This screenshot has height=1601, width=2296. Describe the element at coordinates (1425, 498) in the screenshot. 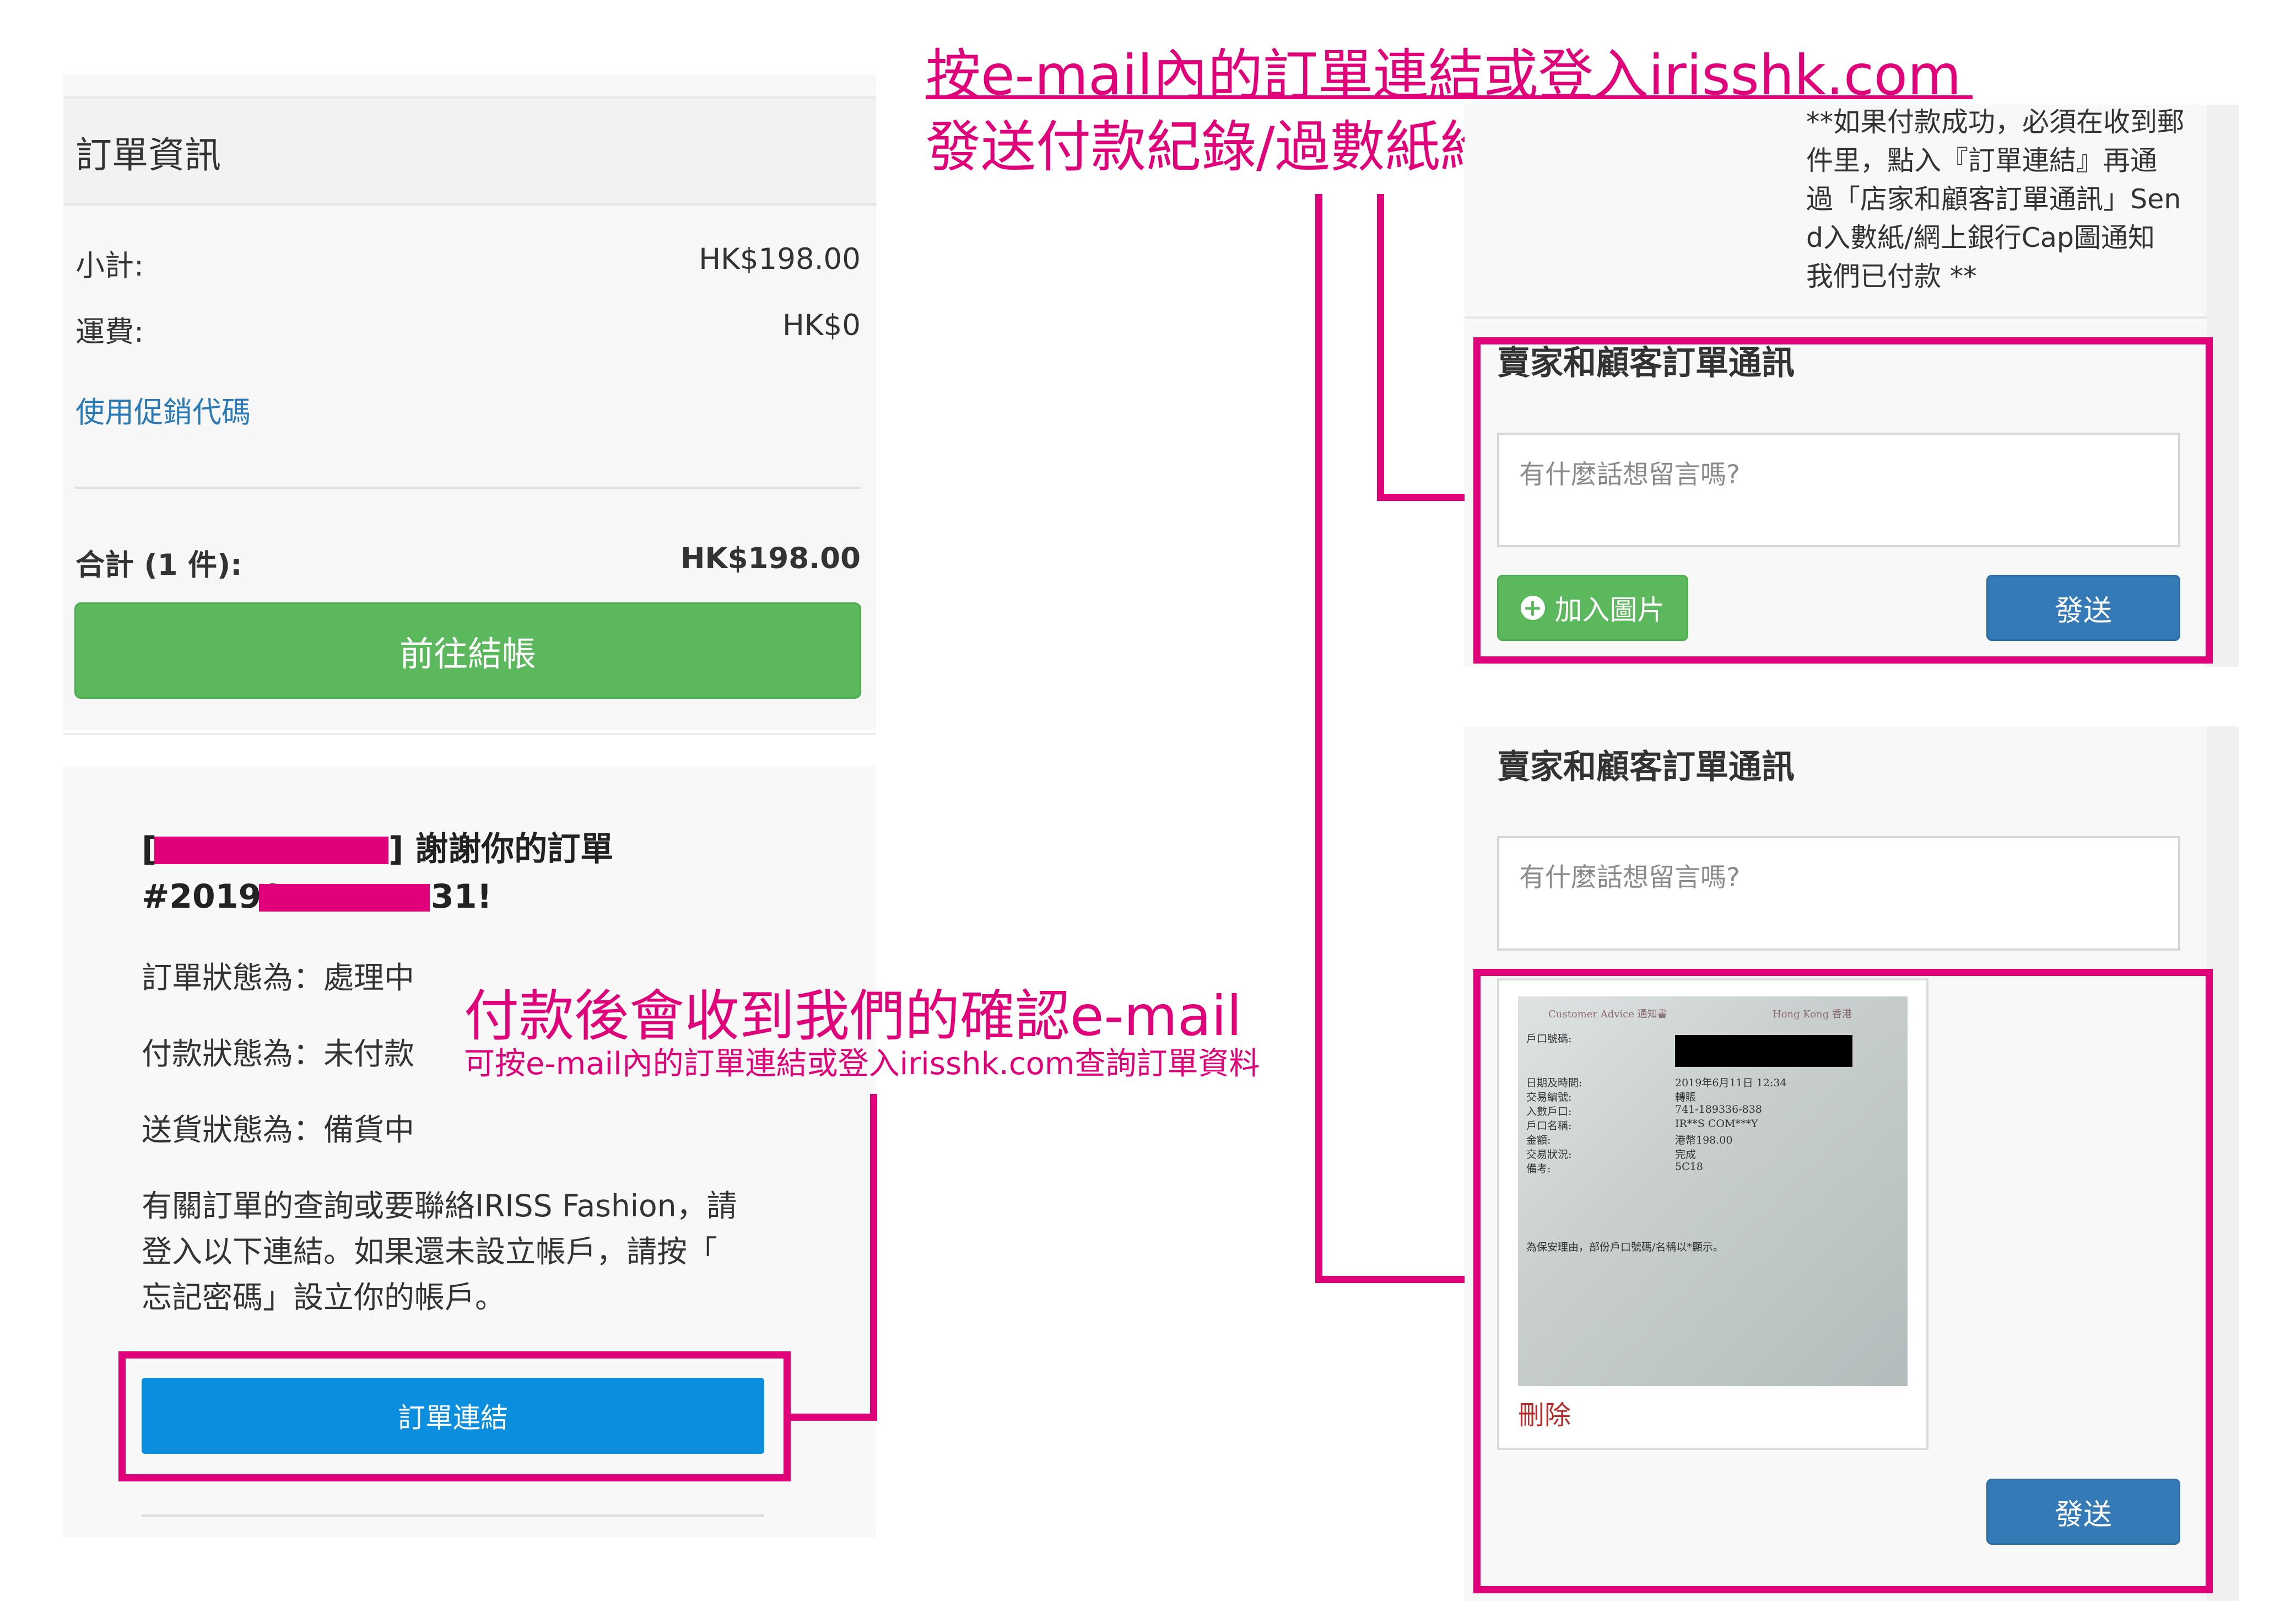

I see `connector-to-box1-horizontal` at that location.